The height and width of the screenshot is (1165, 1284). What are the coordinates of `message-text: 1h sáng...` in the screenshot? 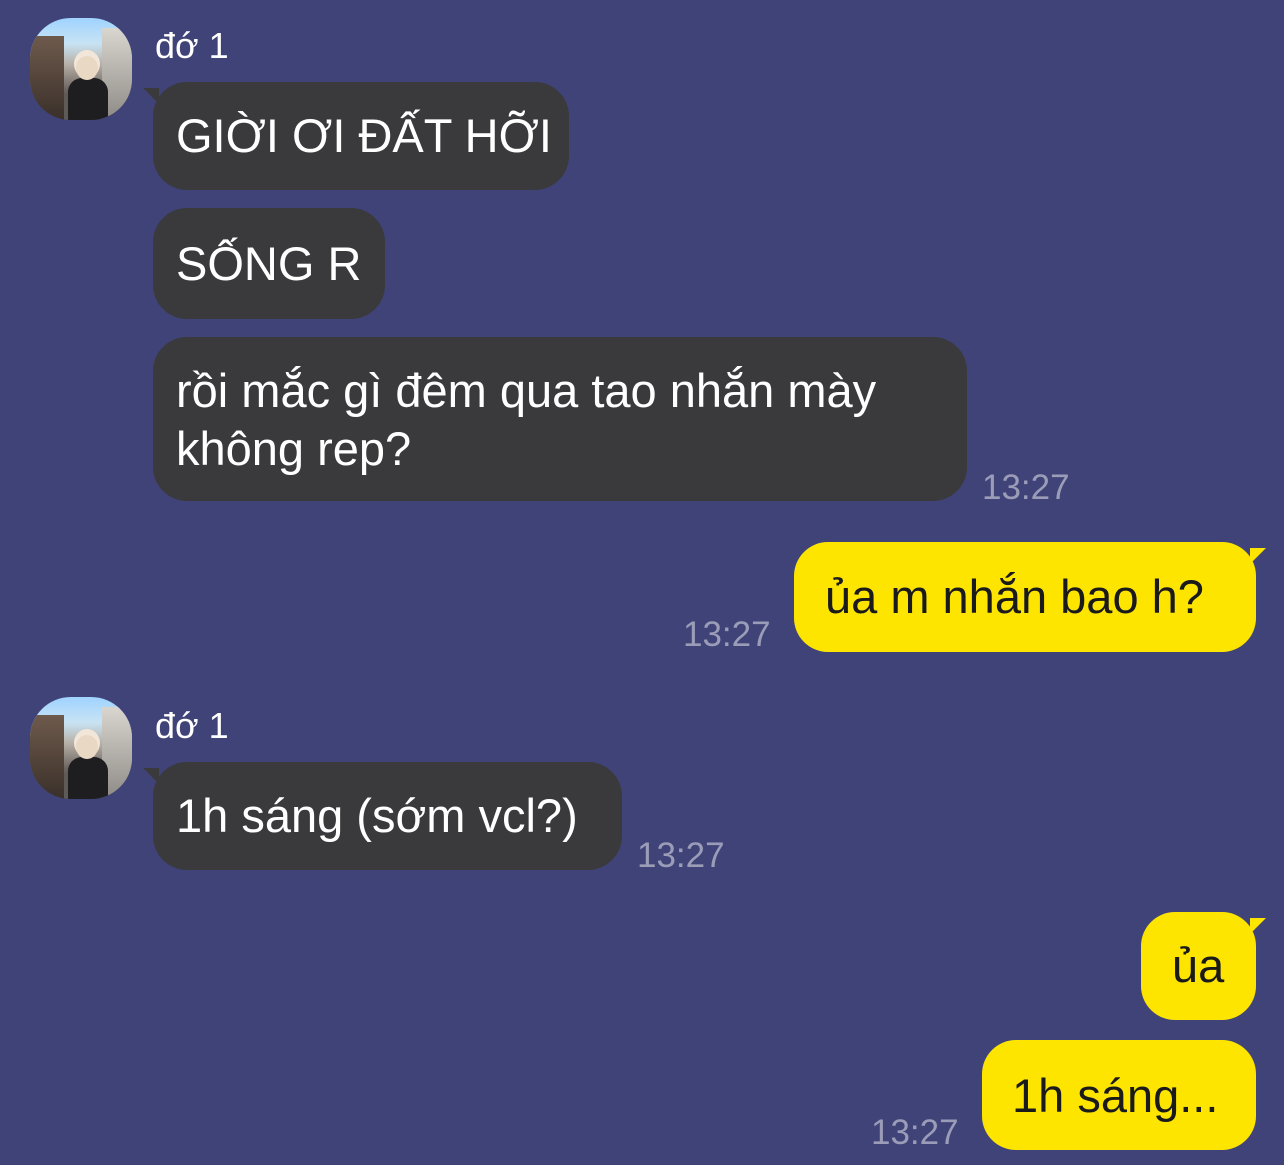 It's located at (1115, 1095).